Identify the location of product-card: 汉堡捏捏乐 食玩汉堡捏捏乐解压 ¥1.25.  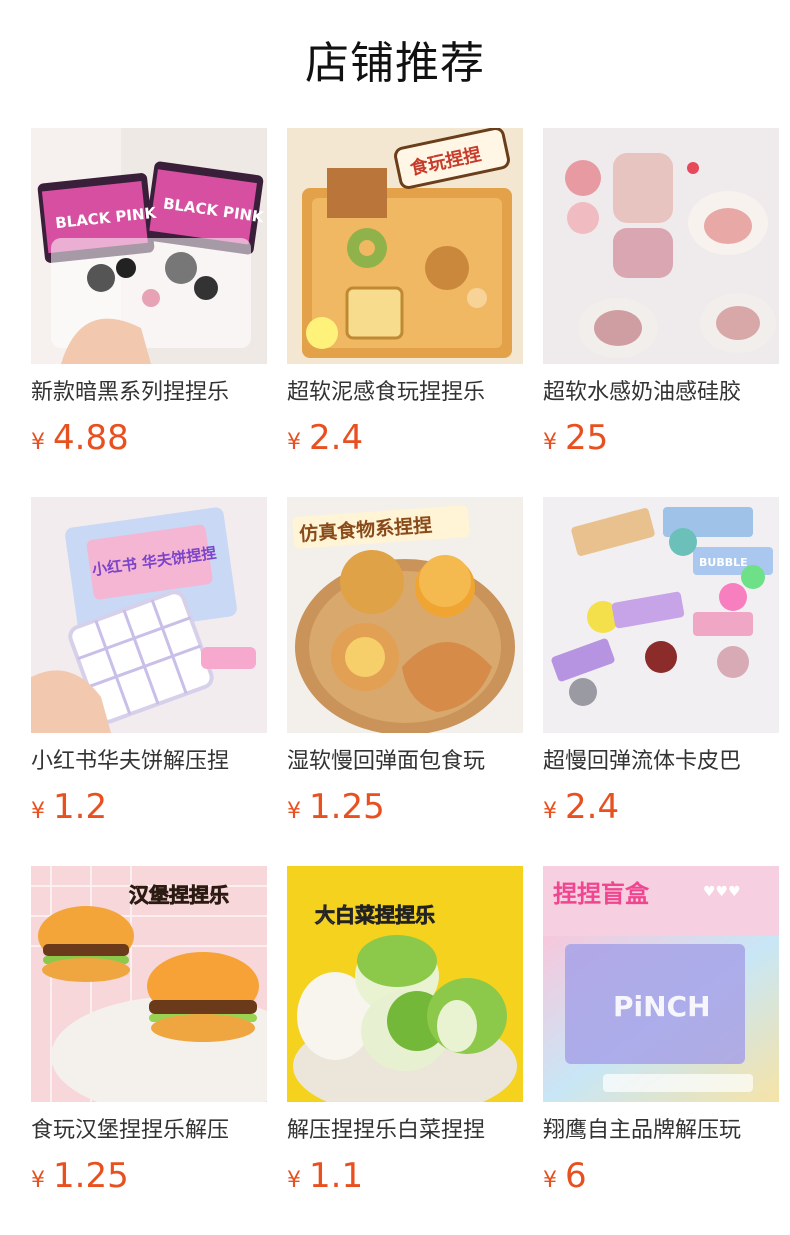
(149, 1050).